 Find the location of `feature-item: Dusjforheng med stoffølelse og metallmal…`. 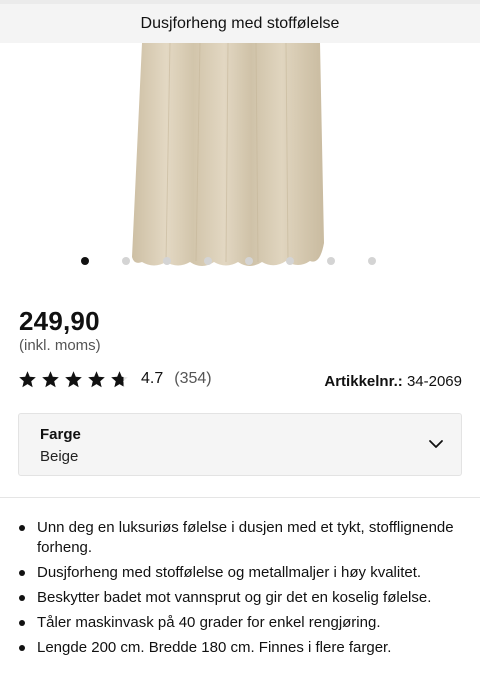

feature-item: Dusjforheng med stoffølelse og metallmal… is located at coordinates (243, 573).